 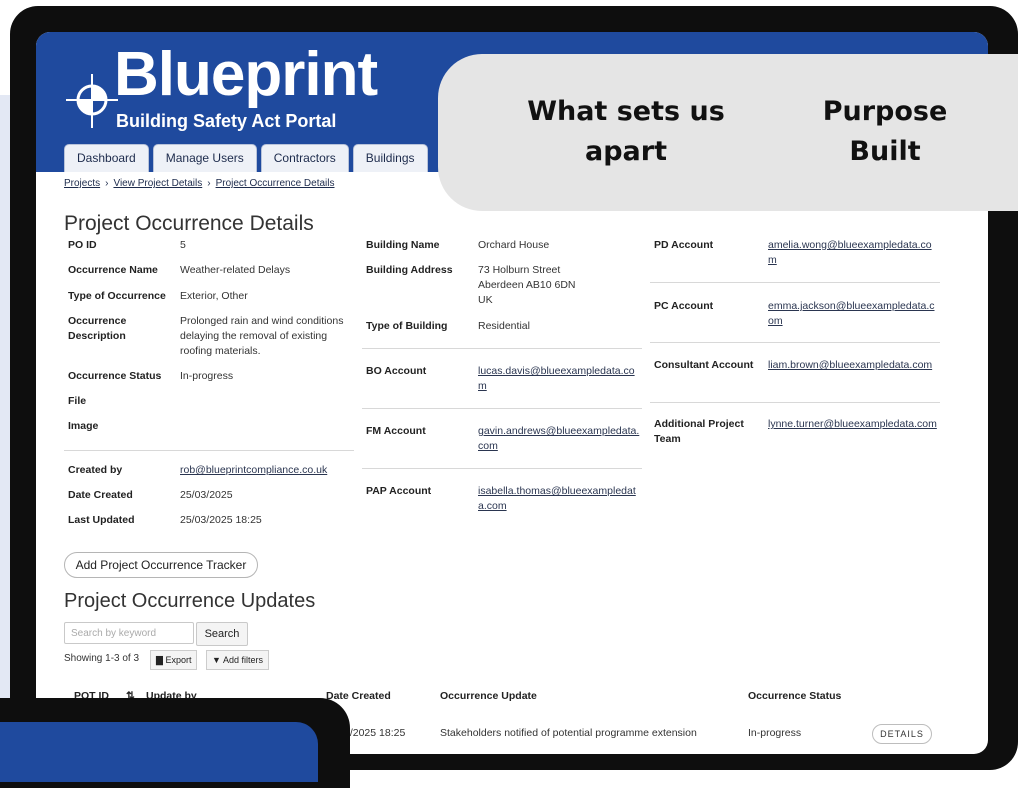 I want to click on column-date-created: Date Created, so click(x=358, y=696).